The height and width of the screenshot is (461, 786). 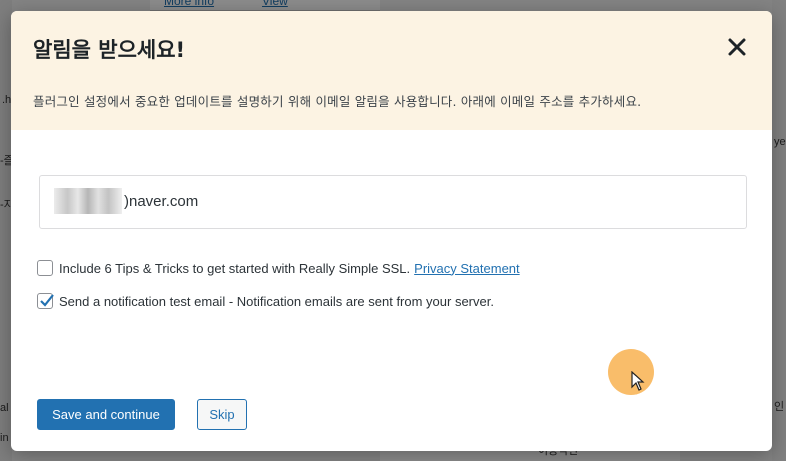 I want to click on close-button, so click(x=737, y=47).